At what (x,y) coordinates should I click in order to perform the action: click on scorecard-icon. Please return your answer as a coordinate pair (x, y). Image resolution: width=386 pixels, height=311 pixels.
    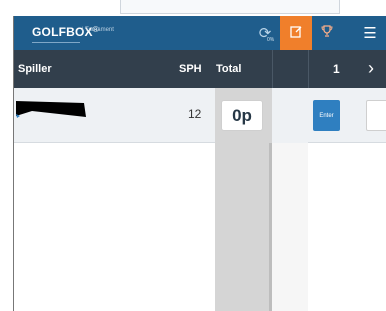
    Looking at the image, I should click on (296, 33).